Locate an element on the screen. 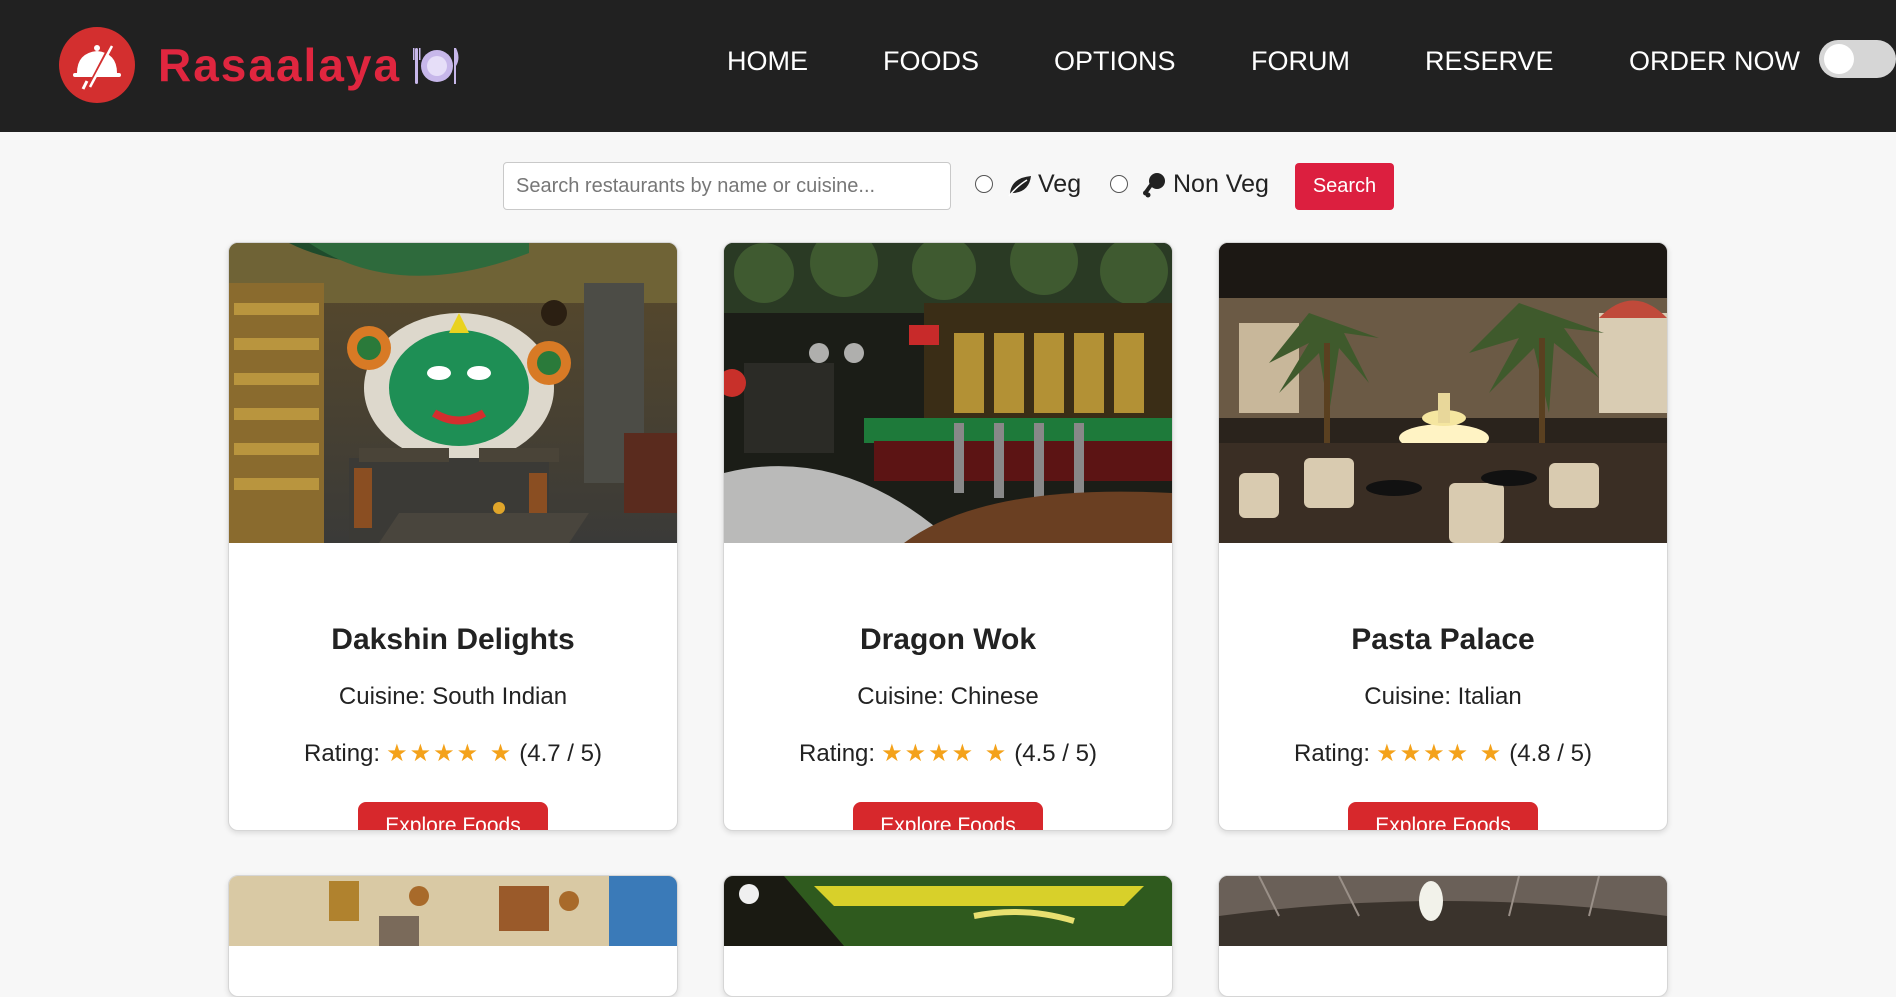 This screenshot has width=1896, height=997. nav-home: HOME is located at coordinates (767, 61).